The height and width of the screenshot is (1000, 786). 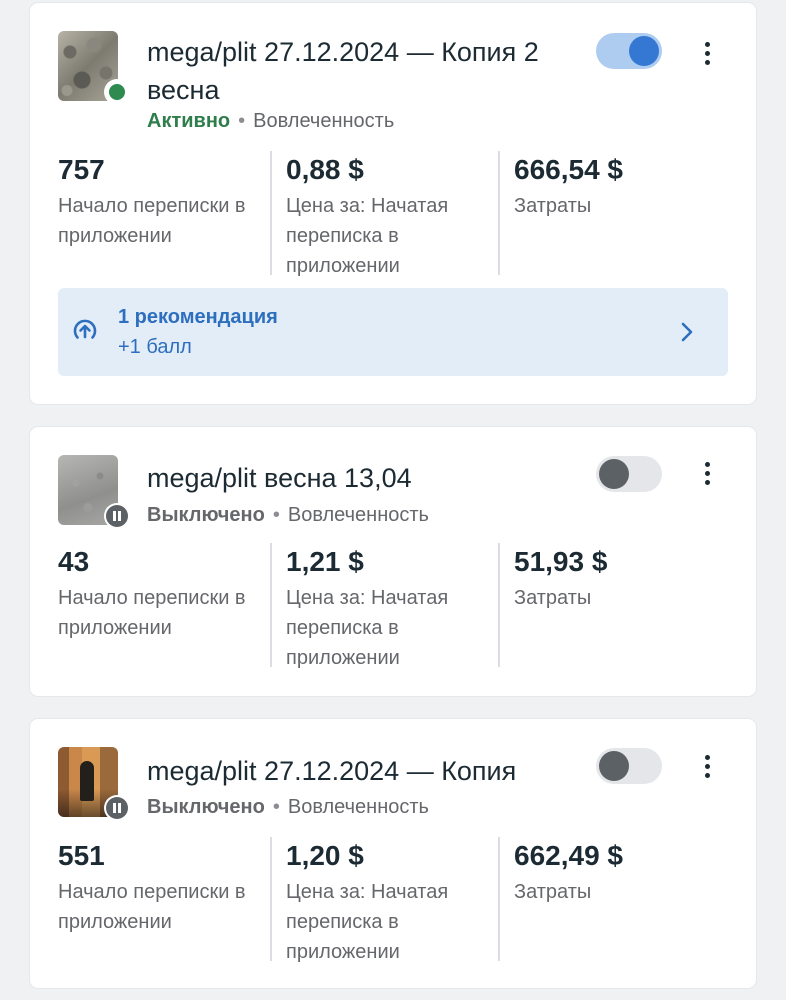 I want to click on arrow-up-circle-icon, so click(x=85, y=329).